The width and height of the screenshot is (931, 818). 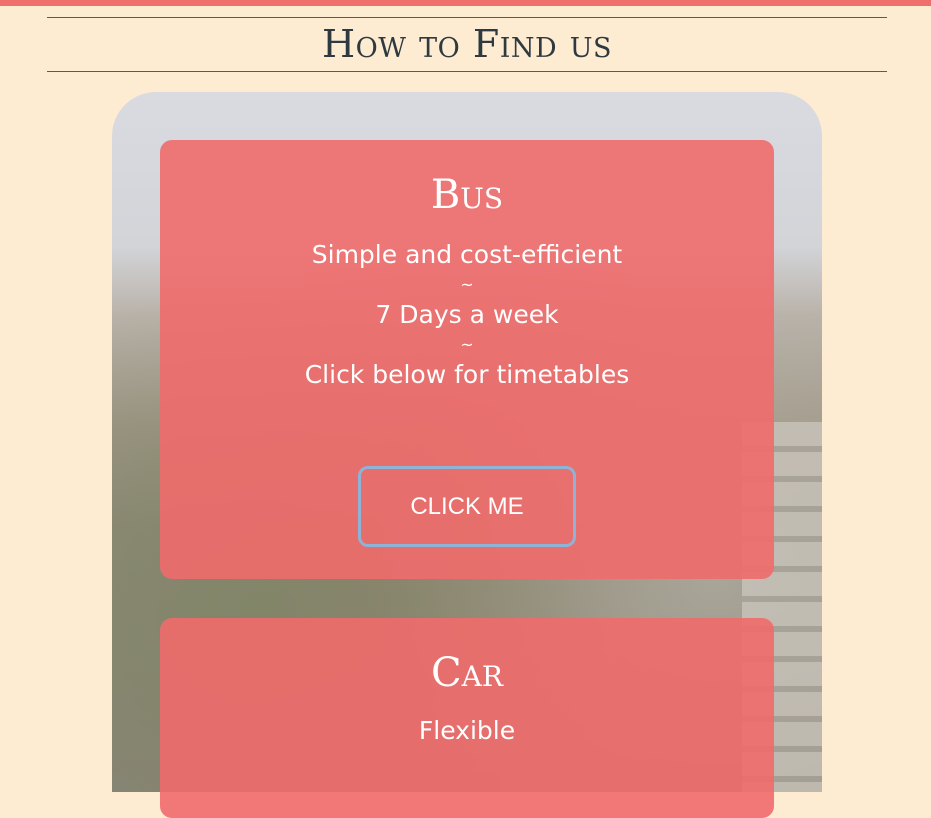 I want to click on bus-line-2: 7 Days a week, so click(x=467, y=314).